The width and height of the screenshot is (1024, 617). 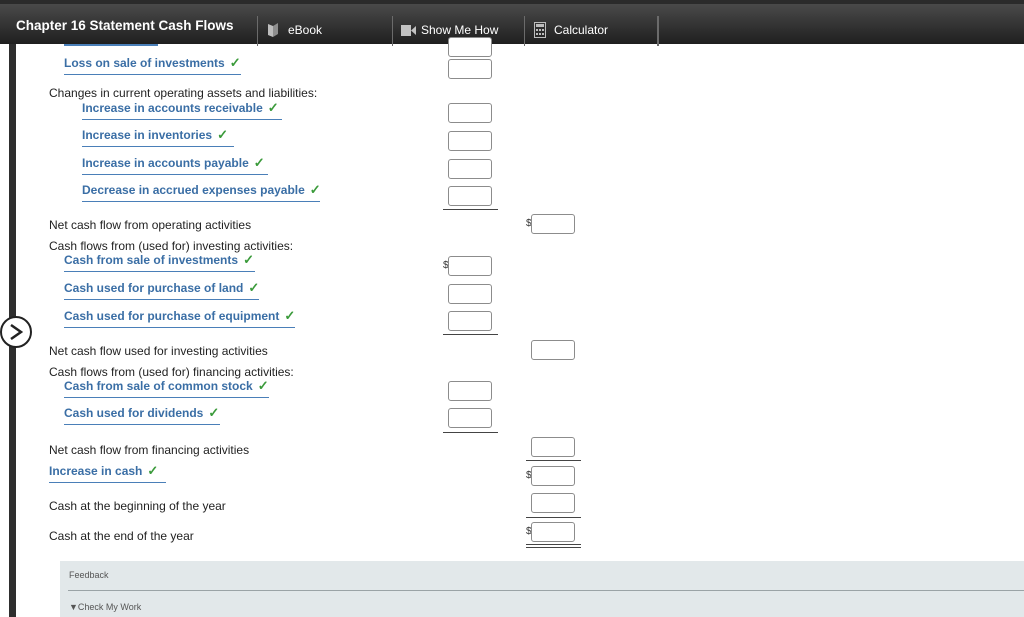 I want to click on select-label: Increase in accounts payable, so click(x=165, y=163).